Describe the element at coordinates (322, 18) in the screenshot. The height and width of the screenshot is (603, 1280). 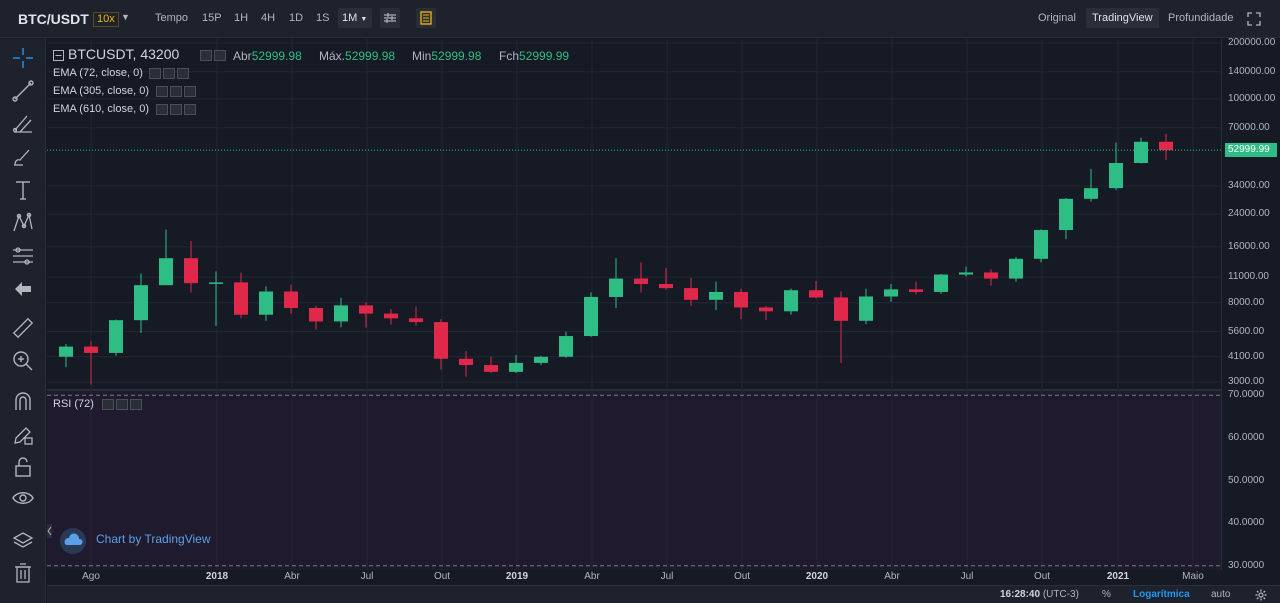
I see `interval-1s: 1S` at that location.